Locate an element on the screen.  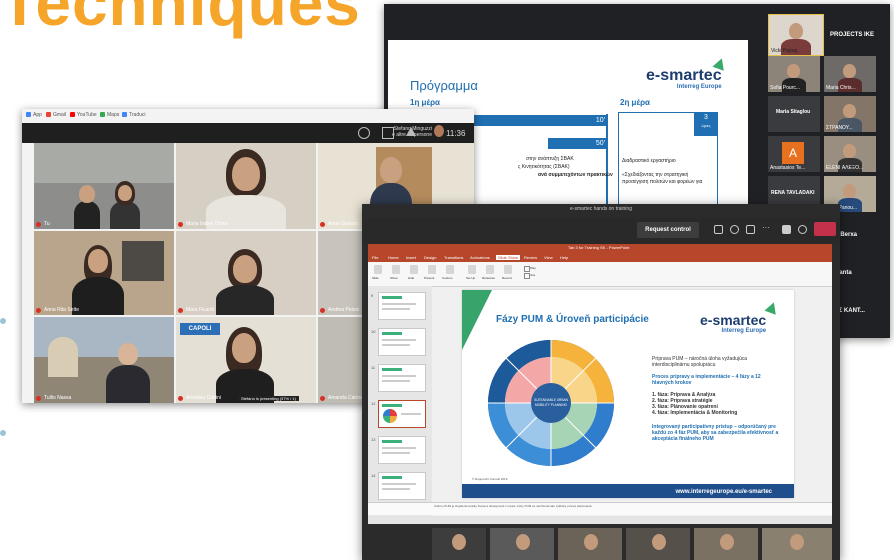
participant-tile-noncam: Maria Sitaglou is located at coordinates (794, 114).